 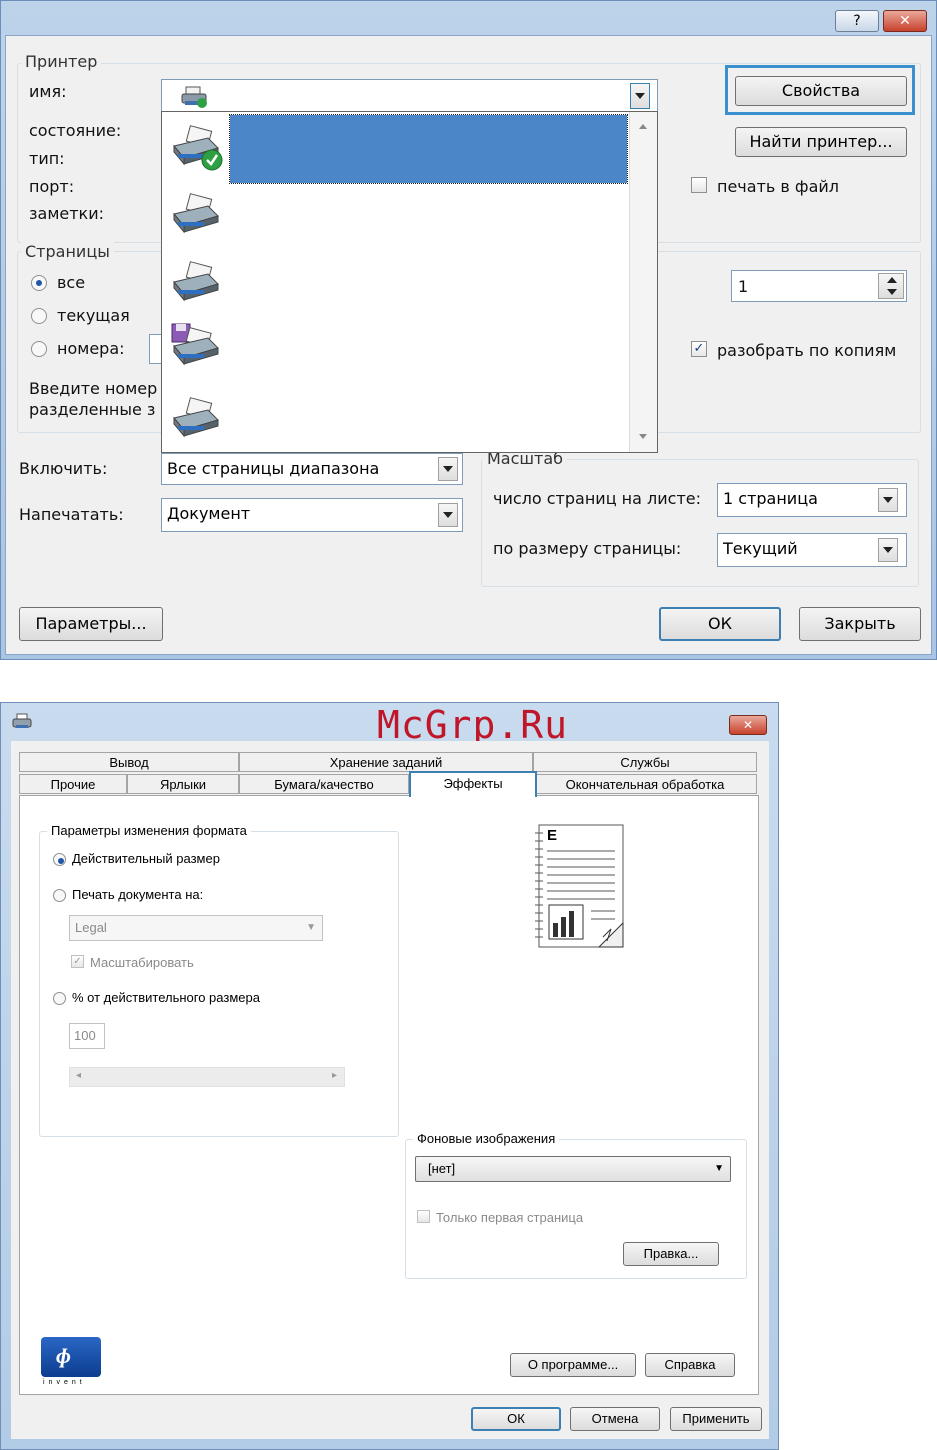 I want to click on pages-per-sheet-combo: 1 страница, so click(x=812, y=500).